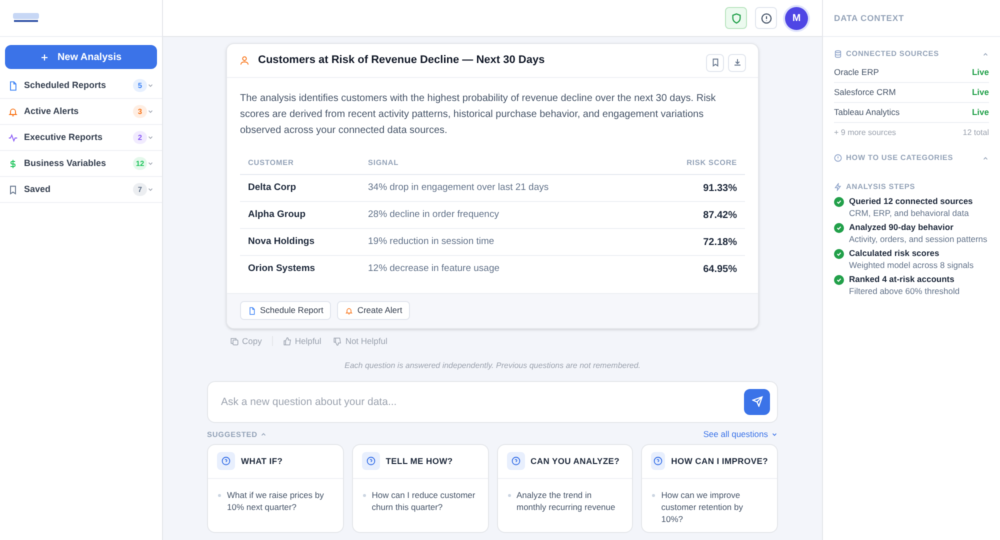 The height and width of the screenshot is (540, 1000). Describe the element at coordinates (696, 269) in the screenshot. I see `table-cell: 64.95%` at that location.